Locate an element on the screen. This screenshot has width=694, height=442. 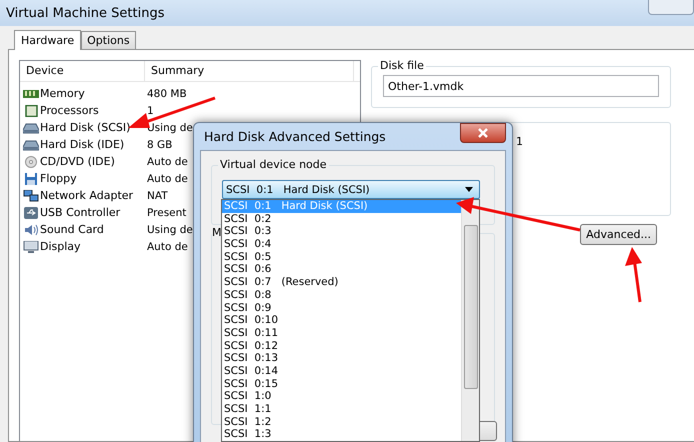
device-name: CD/DVD (IDE) is located at coordinates (77, 161).